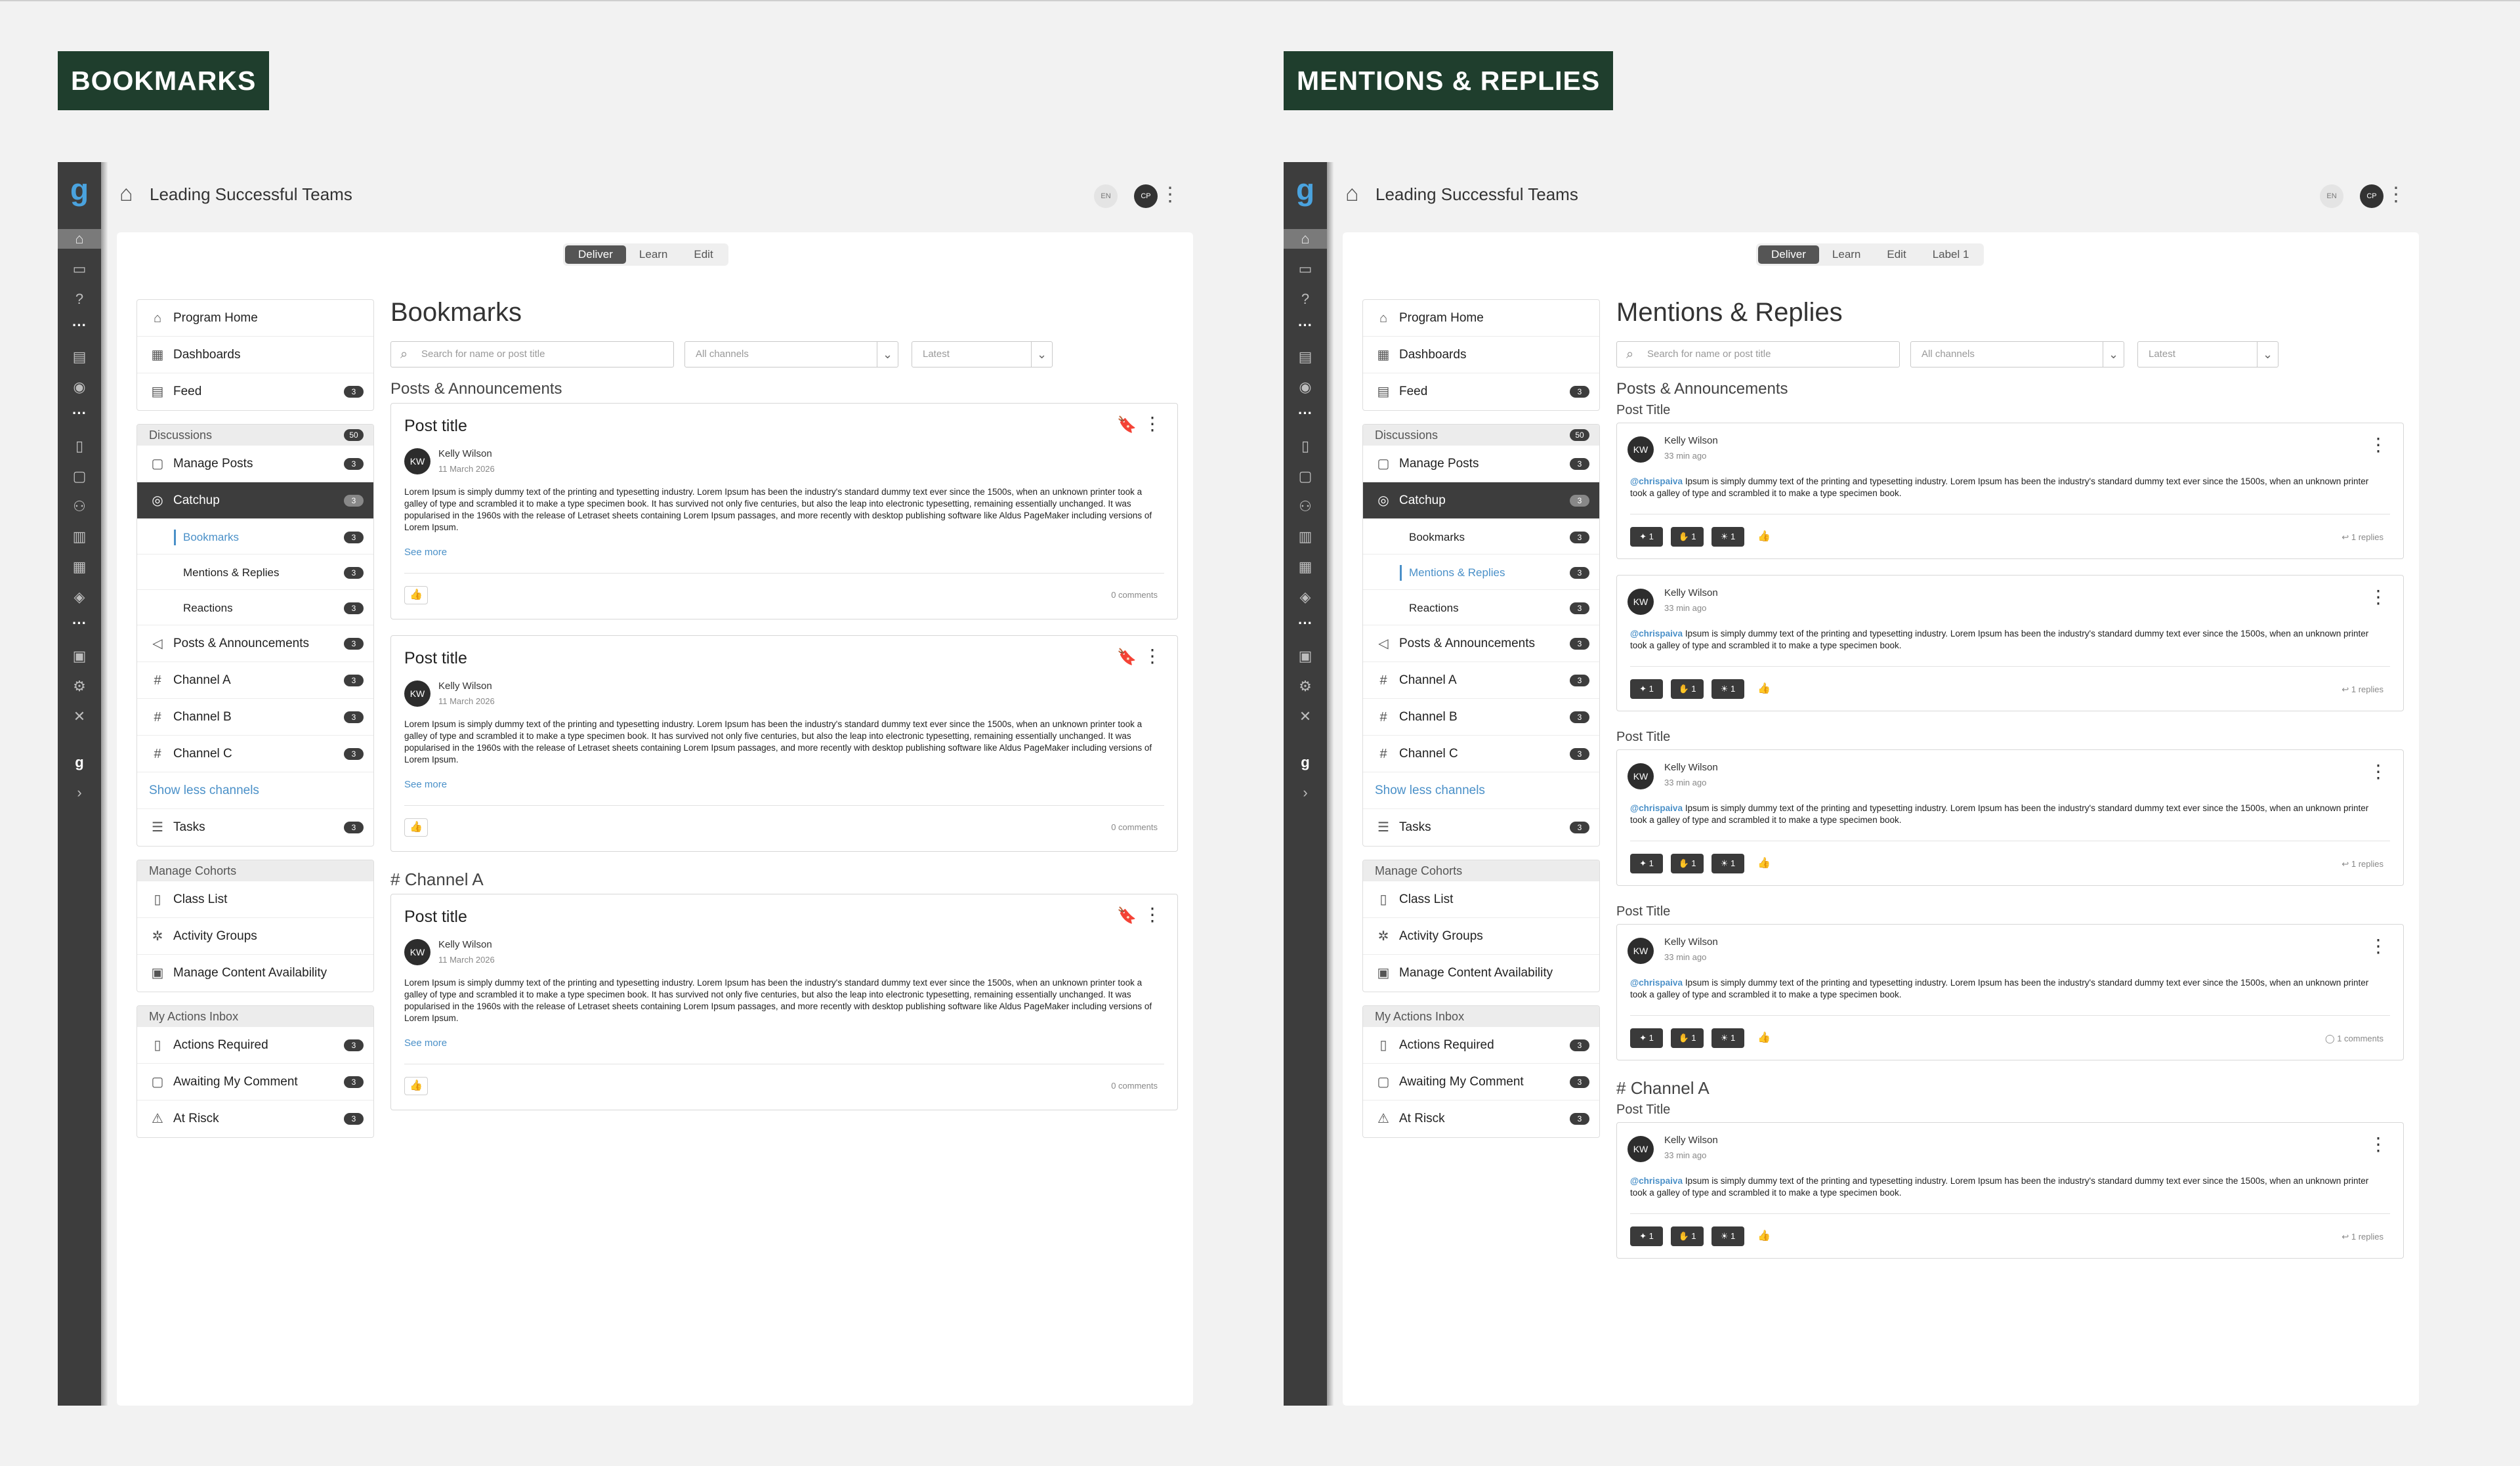  What do you see at coordinates (1358, 194) in the screenshot?
I see `home-icon: ⌂` at bounding box center [1358, 194].